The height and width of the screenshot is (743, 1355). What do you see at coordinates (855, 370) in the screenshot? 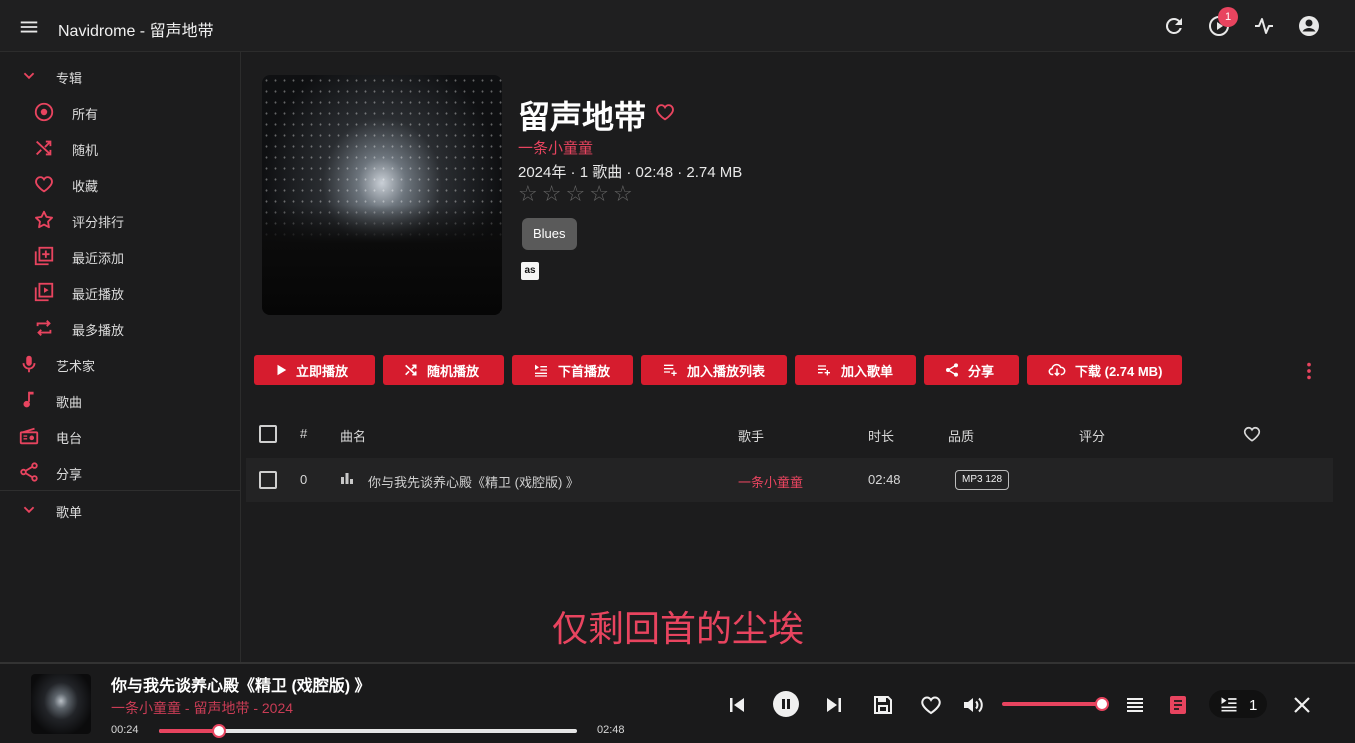
I see `add-to-playlist-button: 加入歌单` at bounding box center [855, 370].